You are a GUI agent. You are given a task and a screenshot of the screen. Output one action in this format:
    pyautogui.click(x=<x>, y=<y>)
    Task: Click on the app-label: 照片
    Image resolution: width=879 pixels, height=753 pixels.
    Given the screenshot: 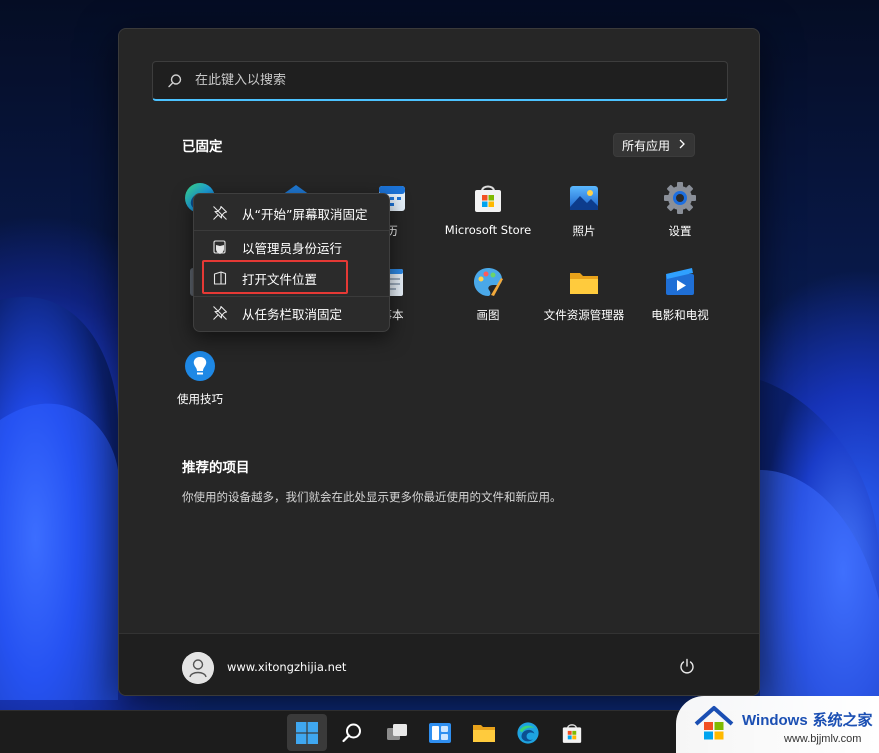 What is the action you would take?
    pyautogui.click(x=584, y=231)
    